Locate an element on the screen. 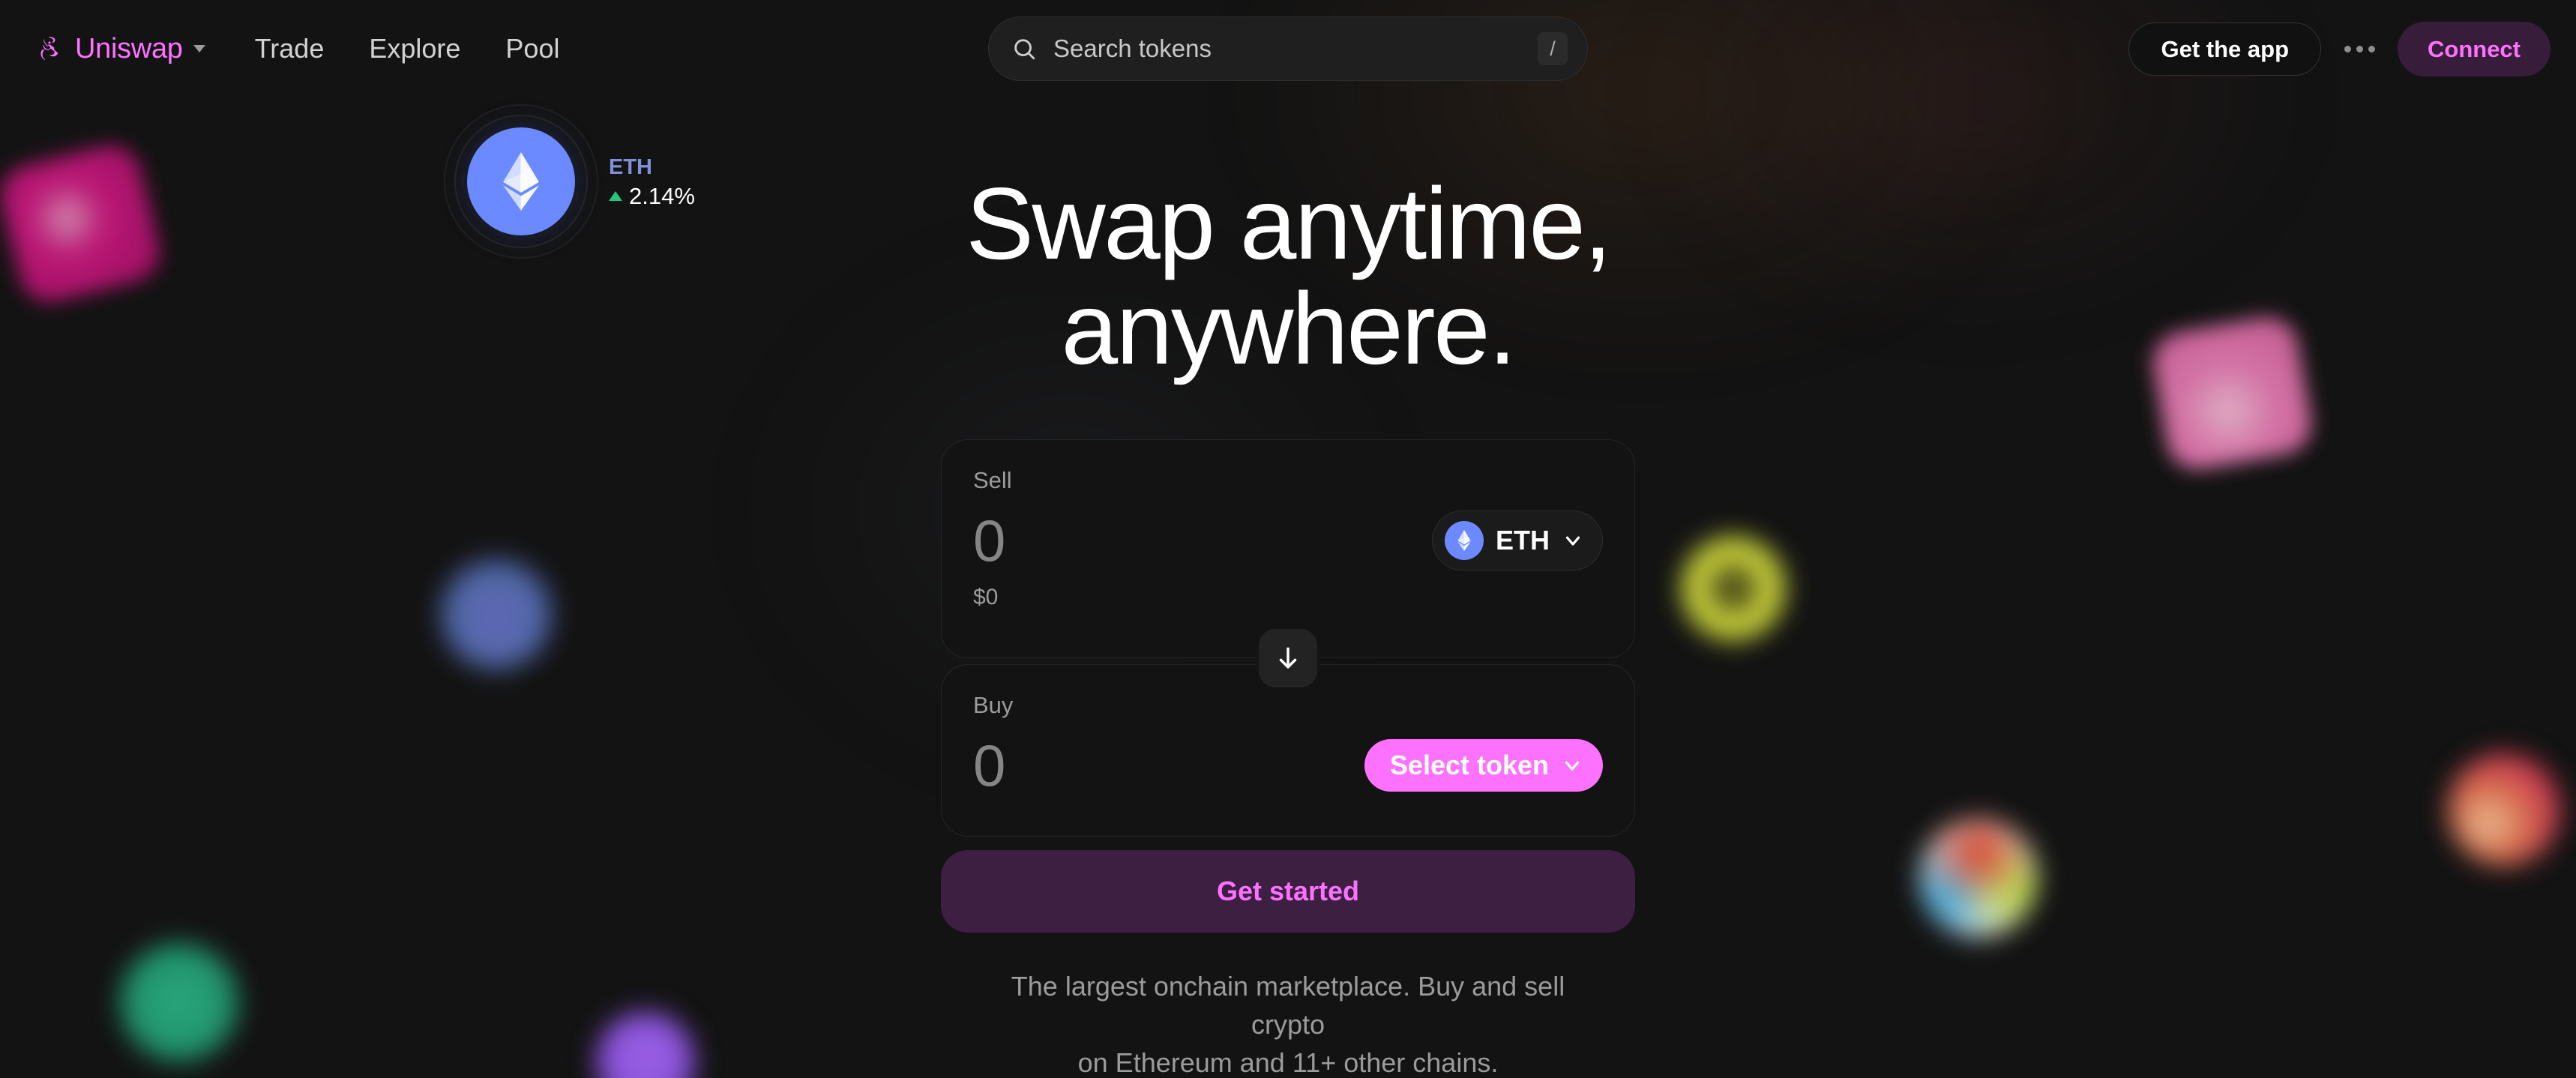  sell-token-symbol: ETH is located at coordinates (1523, 540).